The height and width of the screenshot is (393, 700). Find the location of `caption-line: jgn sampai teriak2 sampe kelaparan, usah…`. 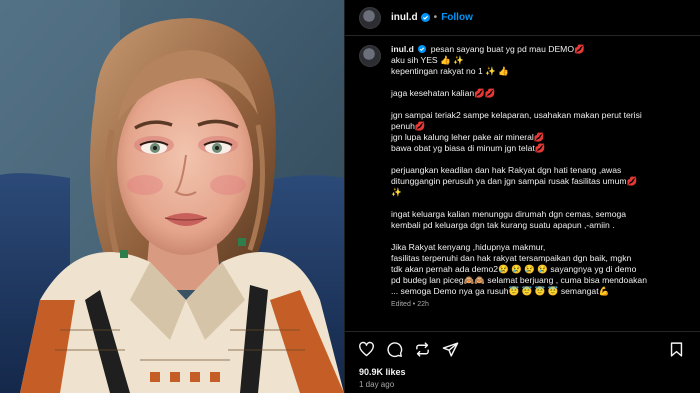

caption-line: jgn sampai teriak2 sampe kelaparan, usah… is located at coordinates (516, 115).